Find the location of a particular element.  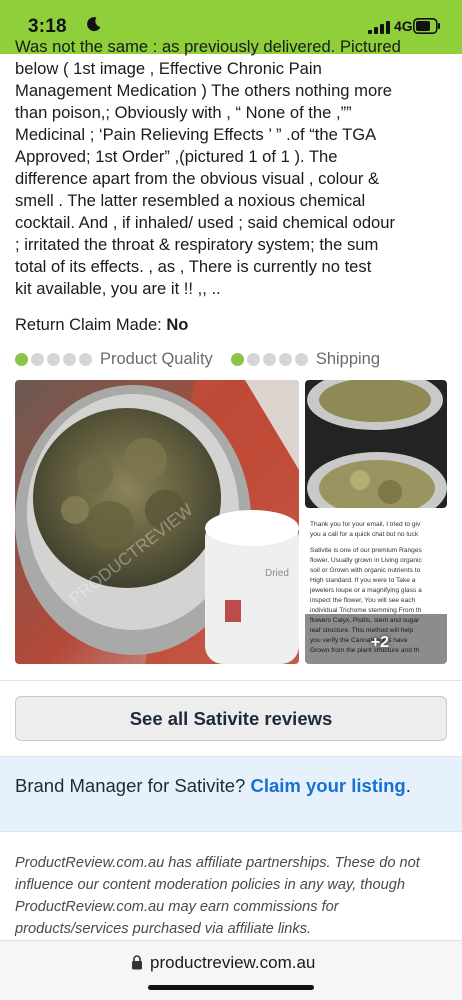

jar-label-text: Dried is located at coordinates (277, 573).